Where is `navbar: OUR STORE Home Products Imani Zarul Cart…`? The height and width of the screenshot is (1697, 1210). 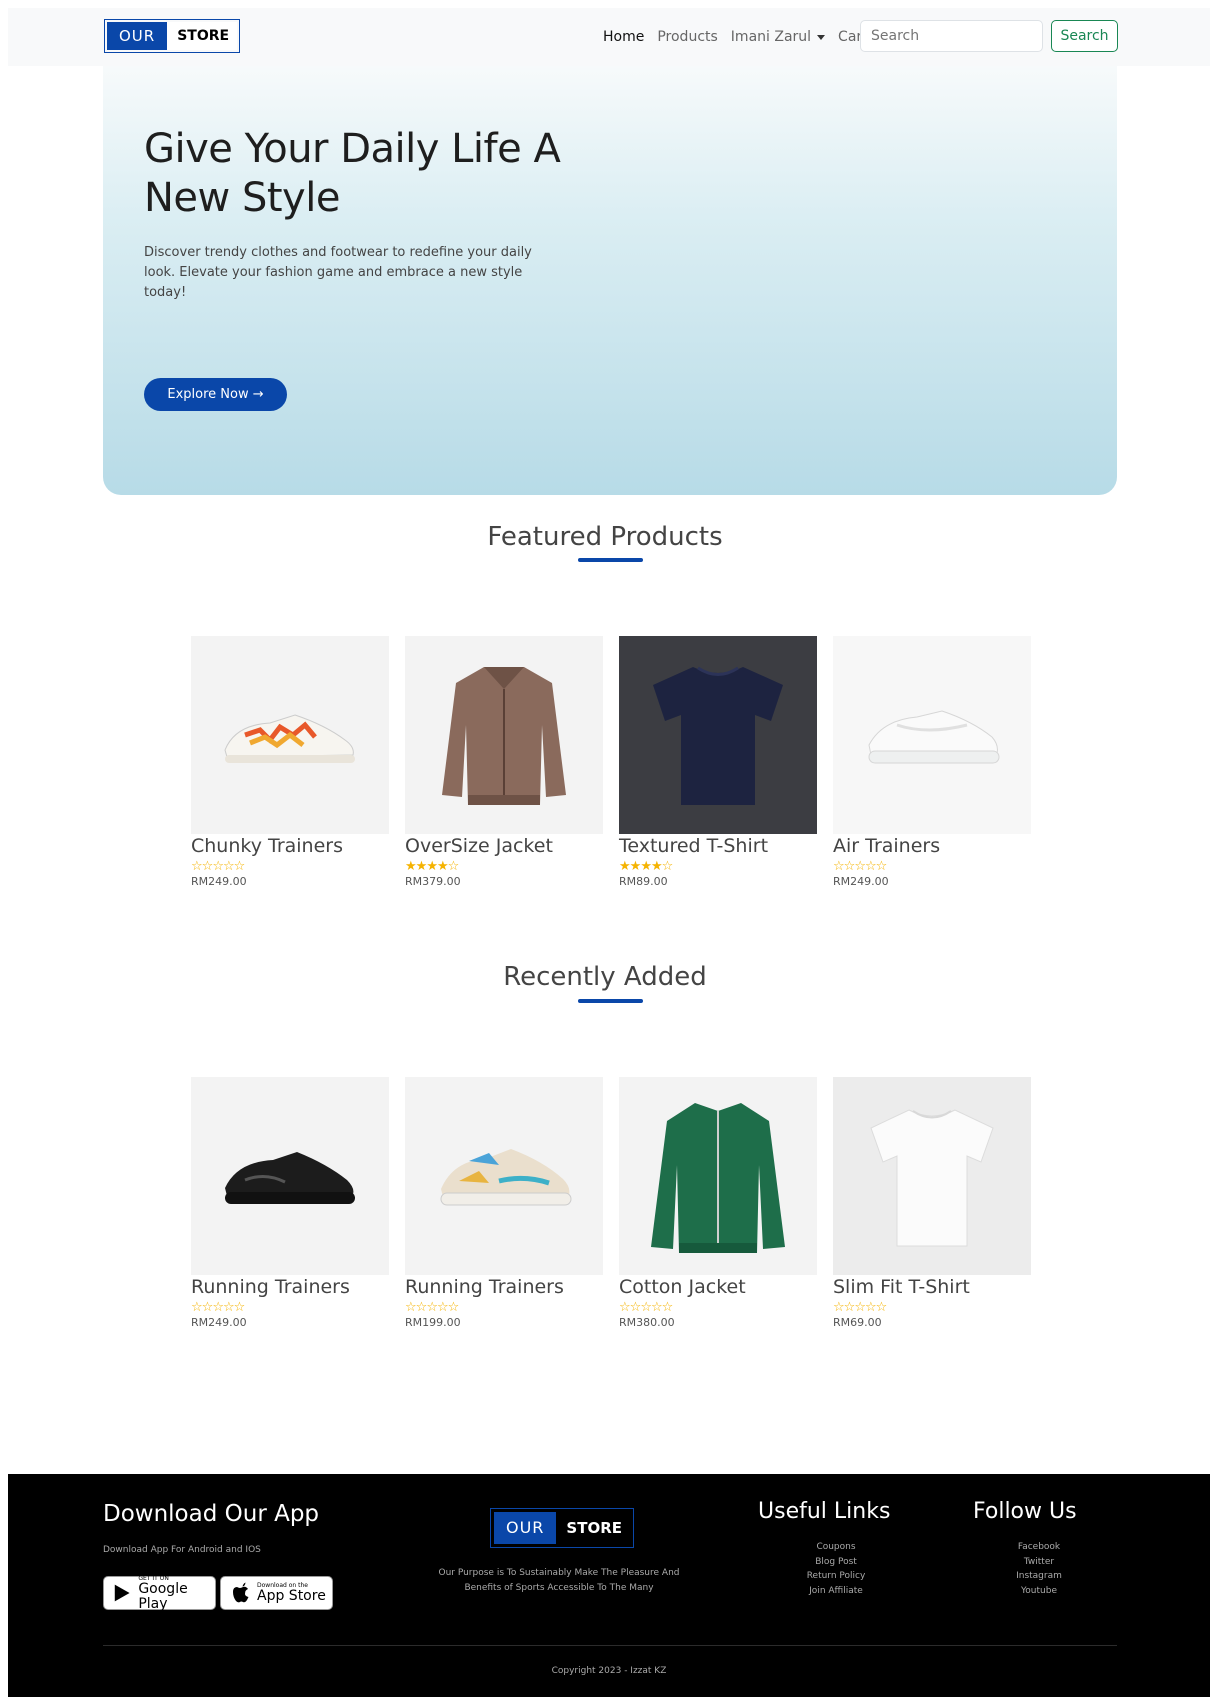 navbar: OUR STORE Home Products Imani Zarul Cart… is located at coordinates (609, 37).